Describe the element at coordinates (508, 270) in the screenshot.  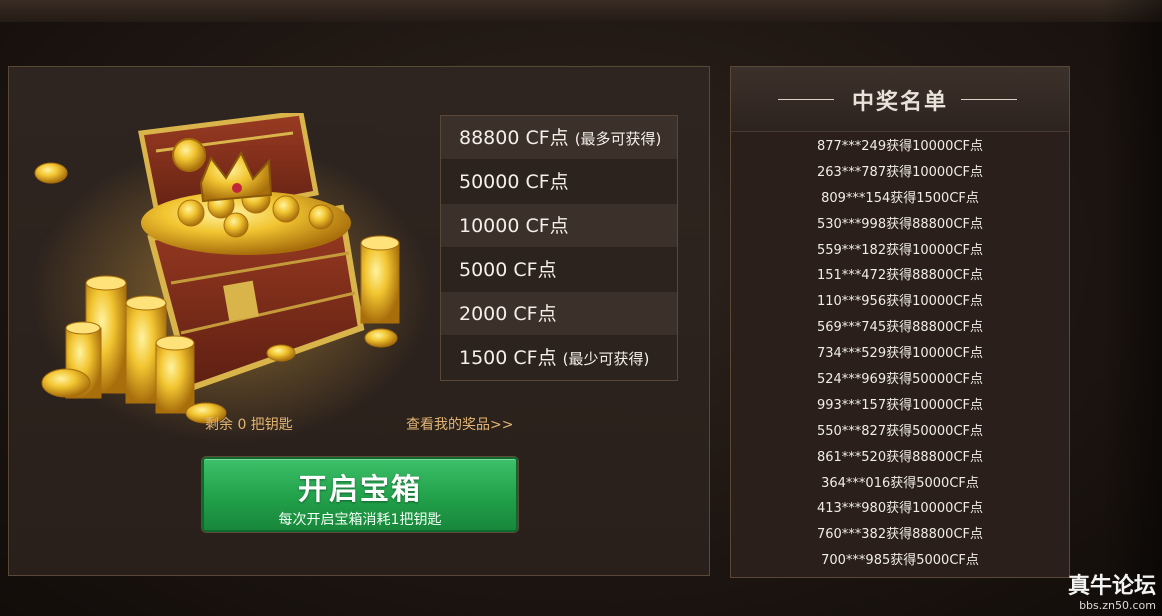
I see `prize-amount: 5000 CF点` at that location.